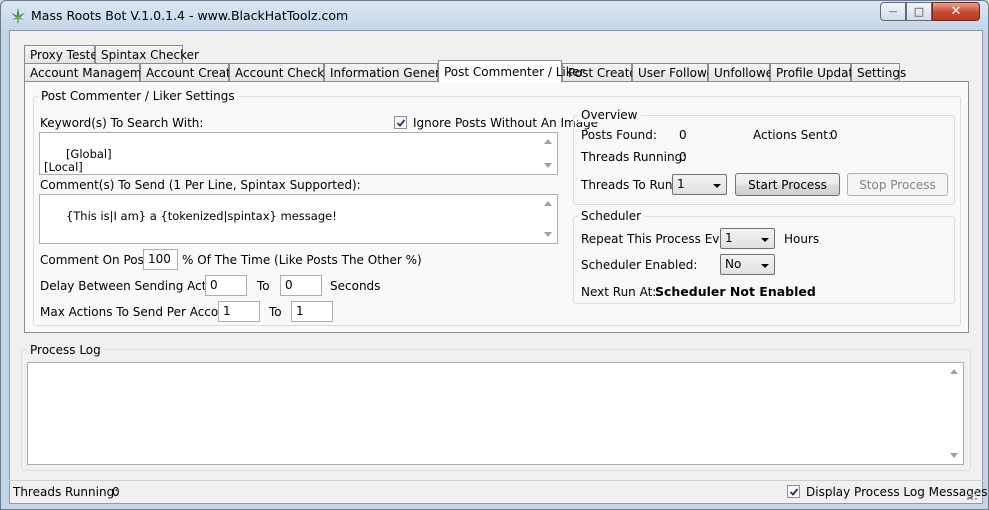 This screenshot has height=510, width=989. What do you see at coordinates (735, 291) in the screenshot?
I see `next-run-value: Scheduler Not Enabled` at bounding box center [735, 291].